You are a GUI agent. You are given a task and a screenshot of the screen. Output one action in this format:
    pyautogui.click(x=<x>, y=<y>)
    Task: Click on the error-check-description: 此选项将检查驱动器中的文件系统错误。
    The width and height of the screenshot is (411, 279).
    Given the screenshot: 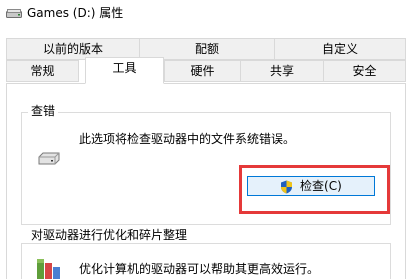 What is the action you would take?
    pyautogui.click(x=187, y=139)
    